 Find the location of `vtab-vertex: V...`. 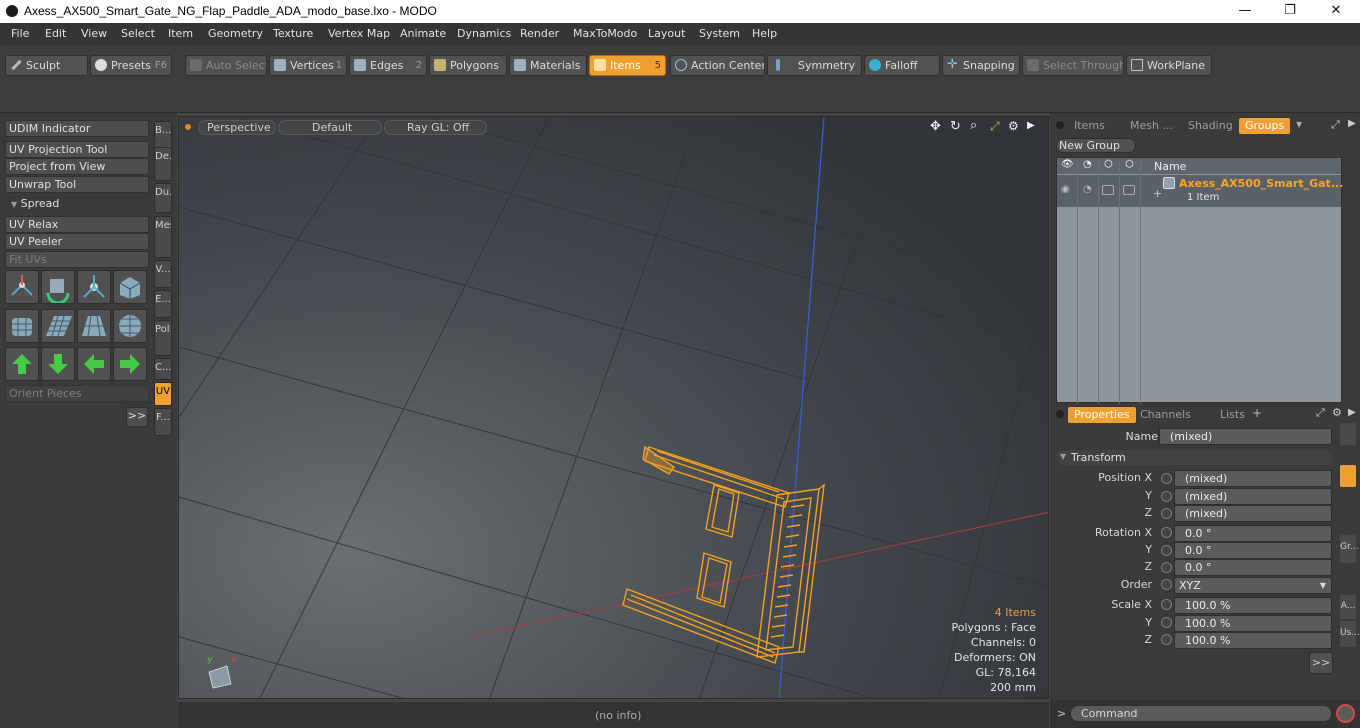

vtab-vertex: V... is located at coordinates (163, 274).